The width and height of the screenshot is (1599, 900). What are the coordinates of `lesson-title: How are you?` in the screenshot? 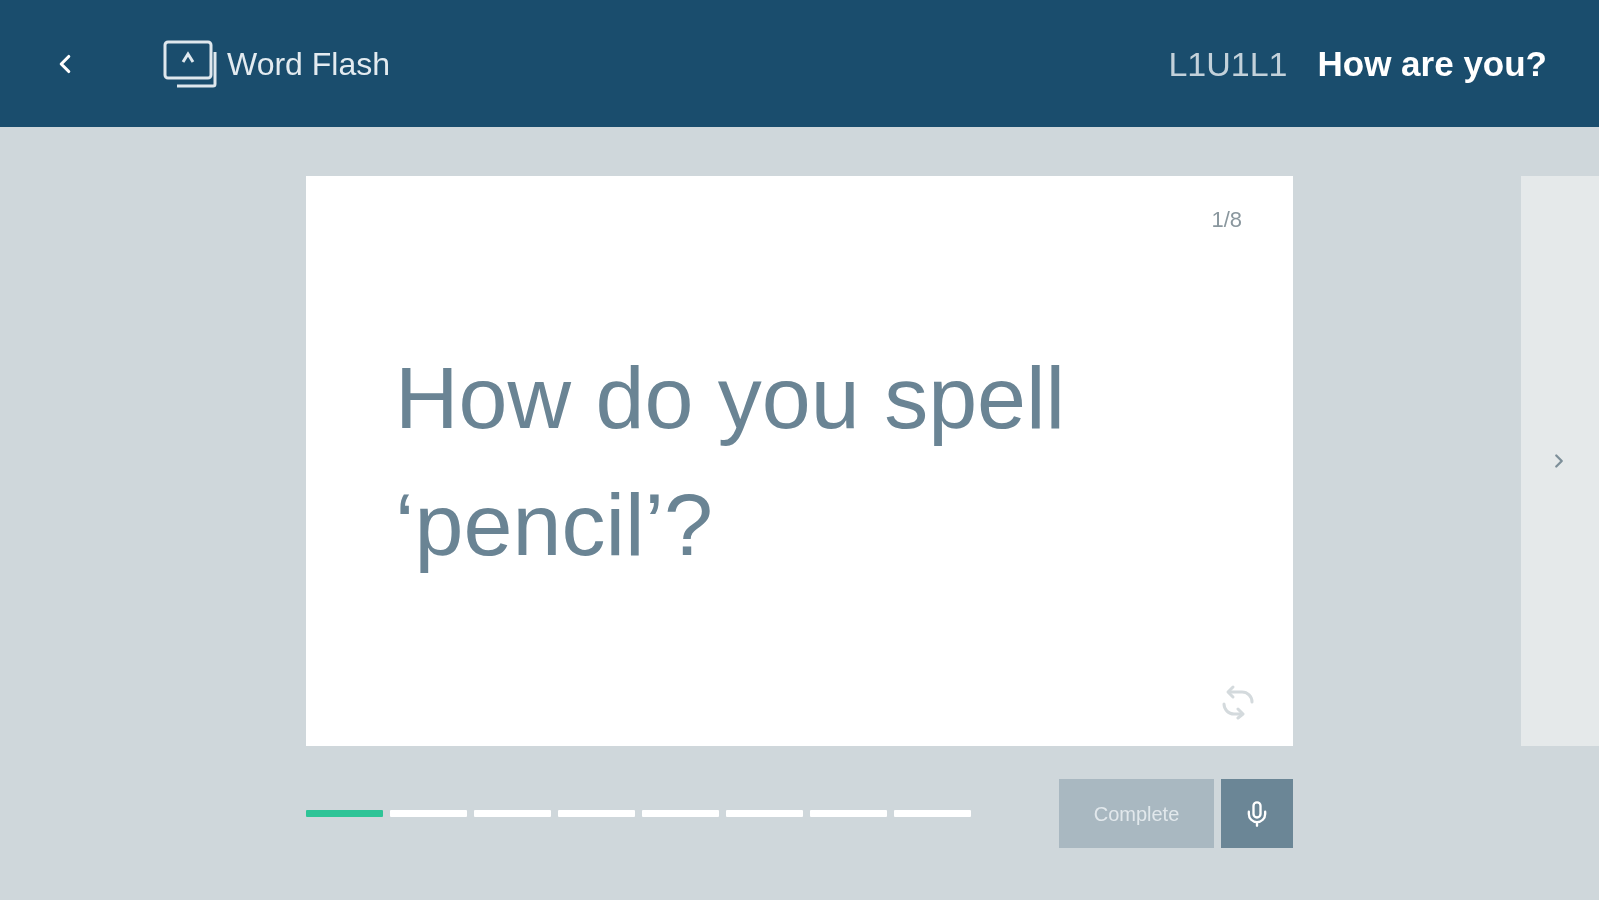 It's located at (1432, 63).